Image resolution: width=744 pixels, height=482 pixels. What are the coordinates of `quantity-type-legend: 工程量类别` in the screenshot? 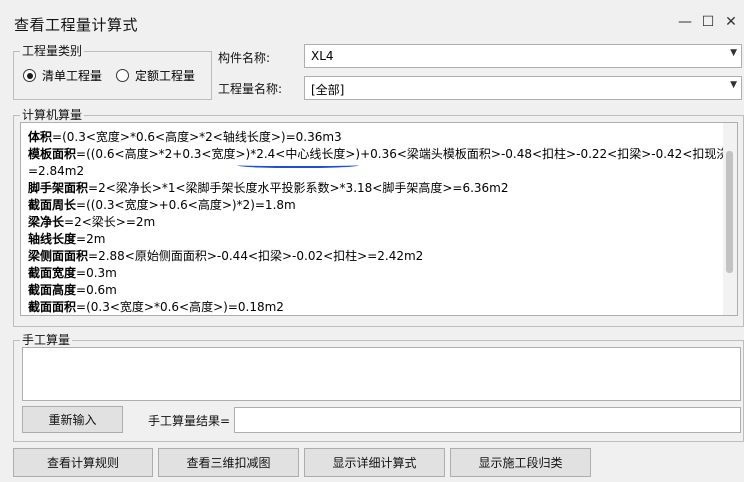 It's located at (52, 50).